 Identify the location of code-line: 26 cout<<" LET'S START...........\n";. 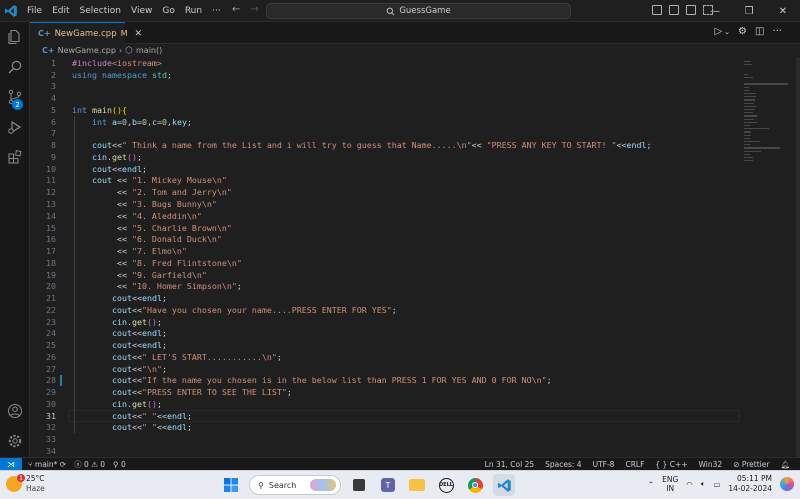
(385, 357).